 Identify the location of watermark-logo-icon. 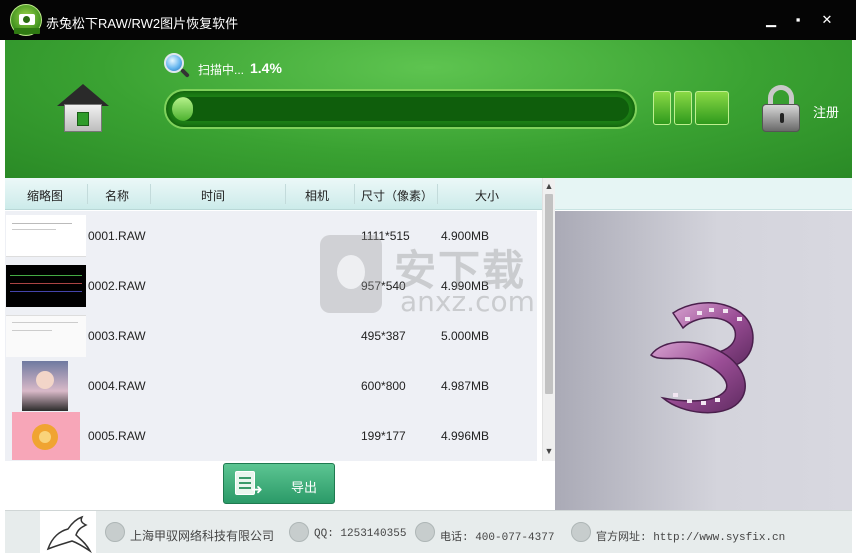
(351, 274).